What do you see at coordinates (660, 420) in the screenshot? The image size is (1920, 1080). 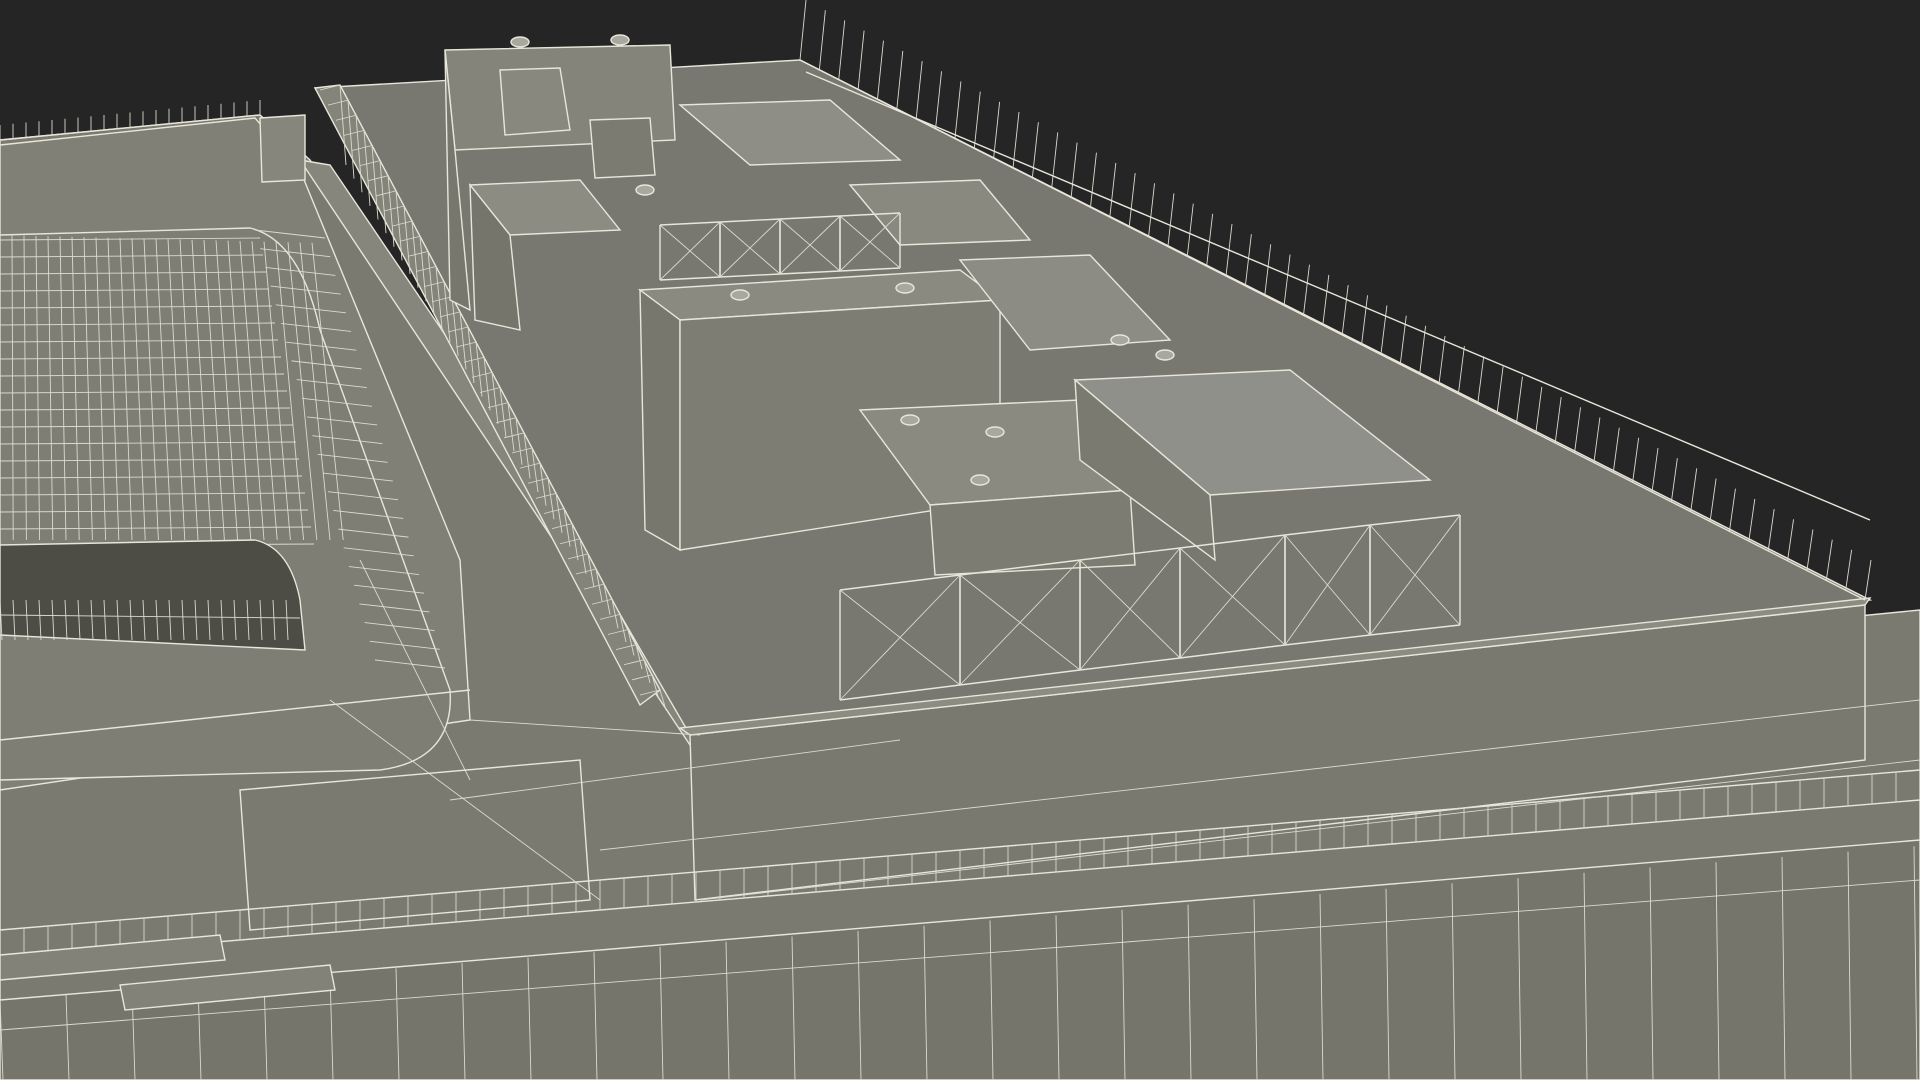 I see `equipment-block-b-front` at bounding box center [660, 420].